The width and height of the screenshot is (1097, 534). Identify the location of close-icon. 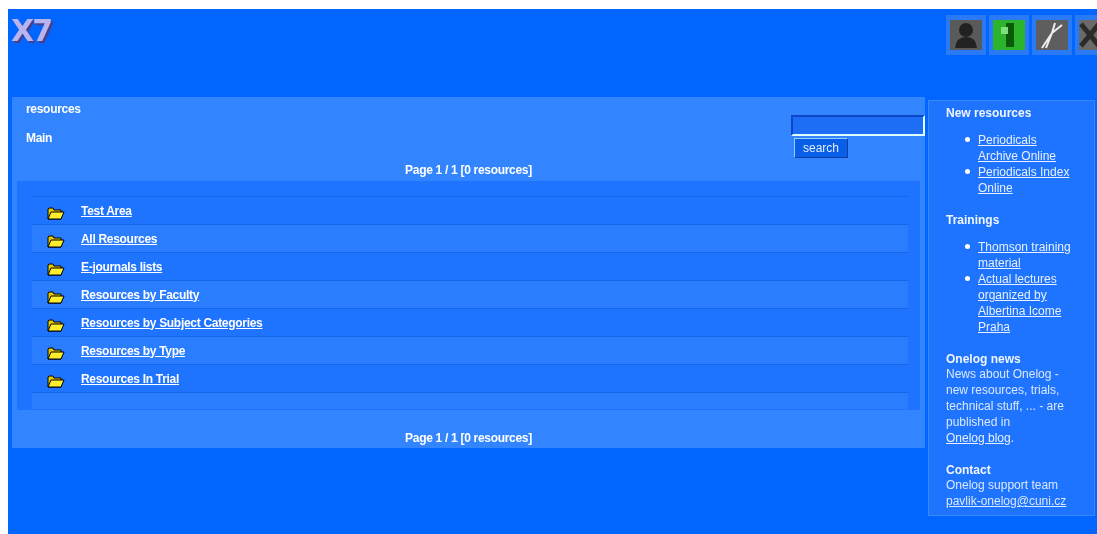
(1086, 35).